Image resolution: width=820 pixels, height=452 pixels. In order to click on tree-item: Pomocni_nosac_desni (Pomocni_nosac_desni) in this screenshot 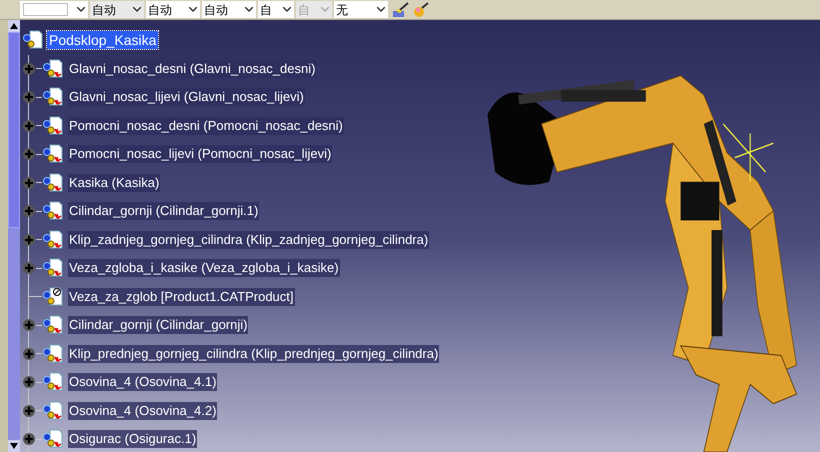, I will do `click(206, 125)`.